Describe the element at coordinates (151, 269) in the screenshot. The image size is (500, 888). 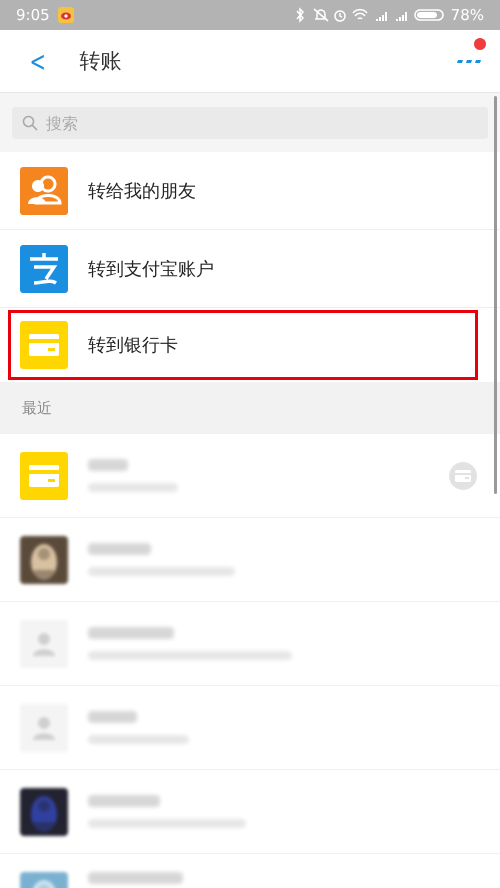
I see `menu-item-label: 转到支付宝账户` at that location.